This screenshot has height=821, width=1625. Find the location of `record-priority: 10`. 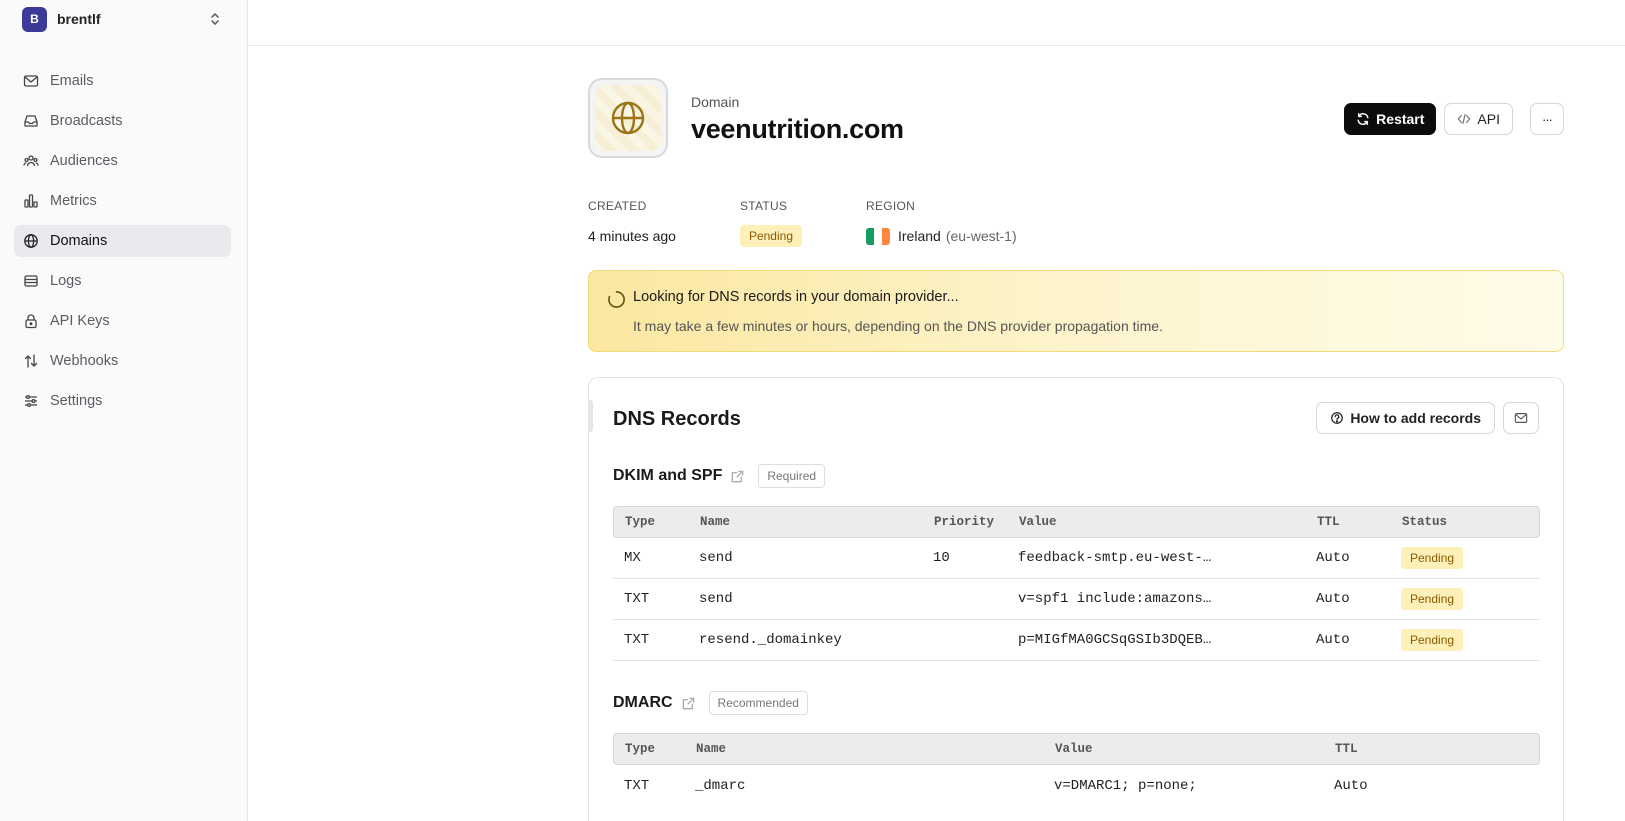

record-priority: 10 is located at coordinates (964, 558).